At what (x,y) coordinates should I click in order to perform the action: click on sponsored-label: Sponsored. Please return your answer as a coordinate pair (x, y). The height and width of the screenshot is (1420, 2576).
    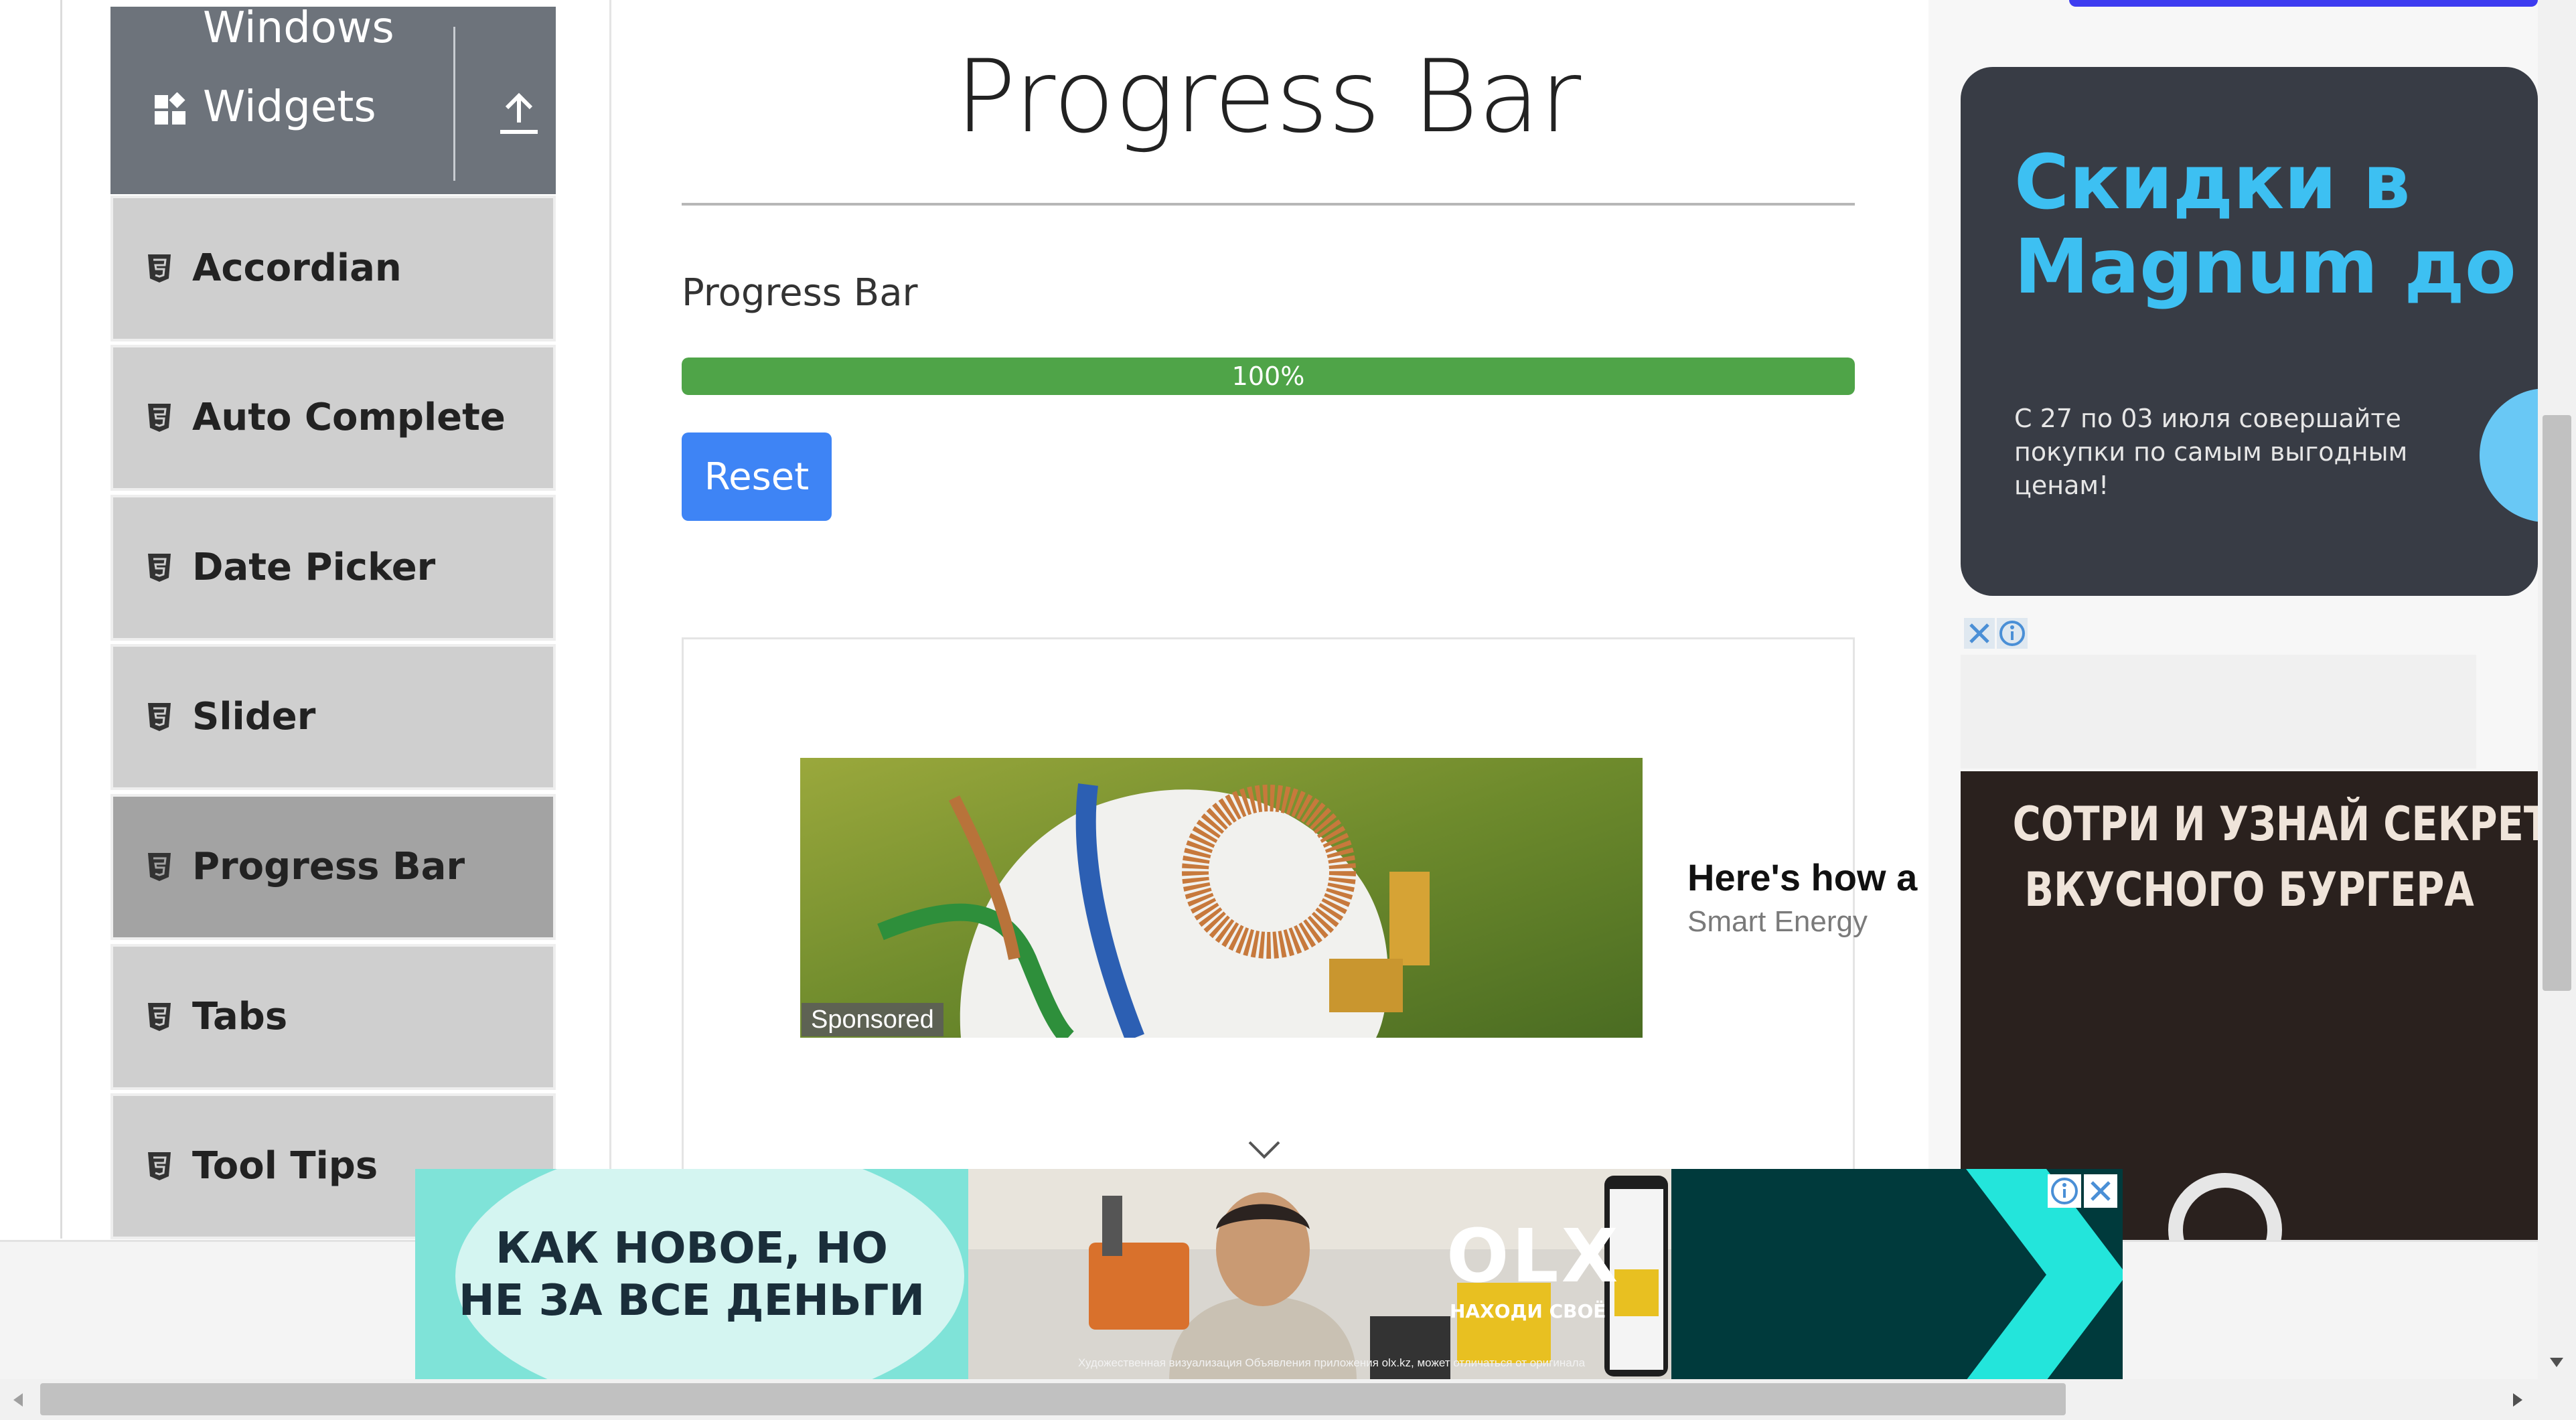
    Looking at the image, I should click on (872, 1019).